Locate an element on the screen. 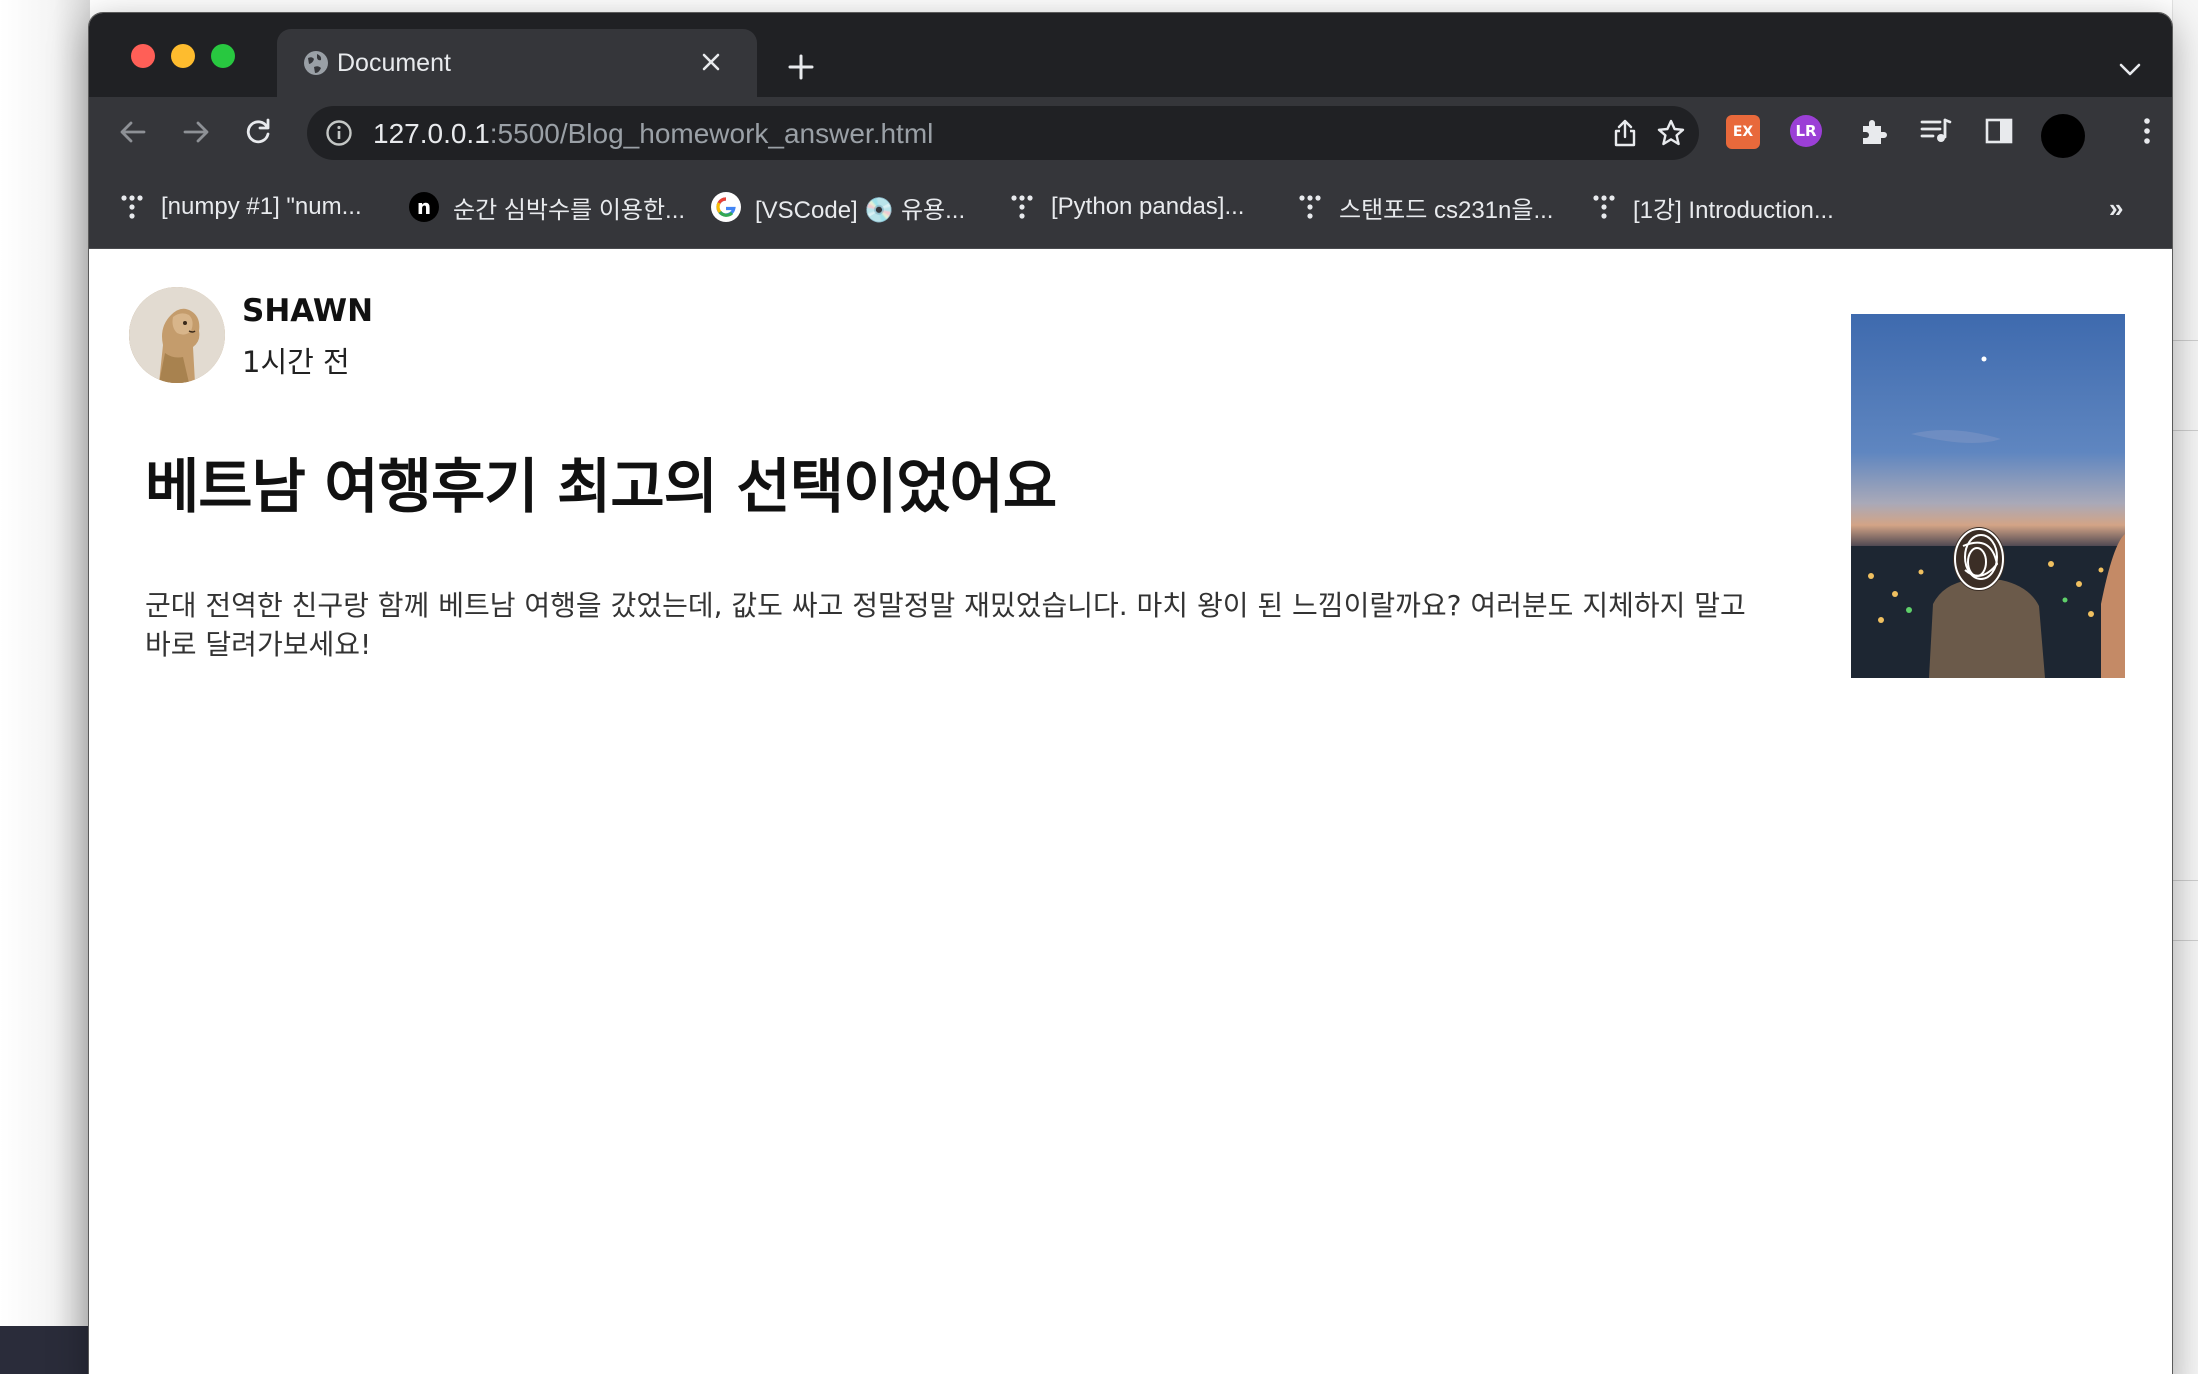 The image size is (2198, 1374). playlist-icon is located at coordinates (1936, 130).